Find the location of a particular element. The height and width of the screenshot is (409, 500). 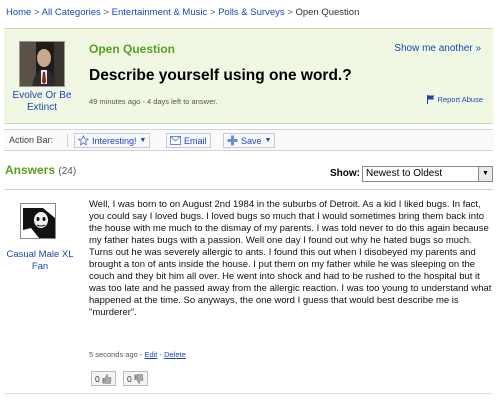

question-title: Describe yourself using one word.? is located at coordinates (220, 75).